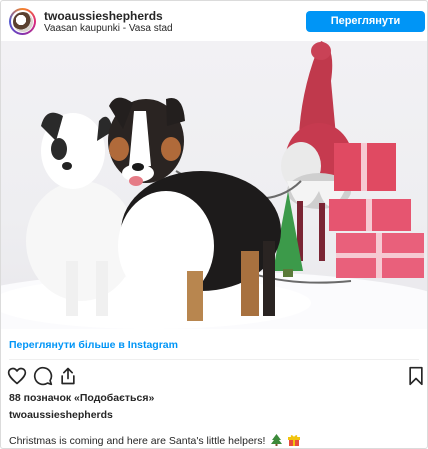 The width and height of the screenshot is (428, 449). I want to click on comment-icon, so click(43, 376).